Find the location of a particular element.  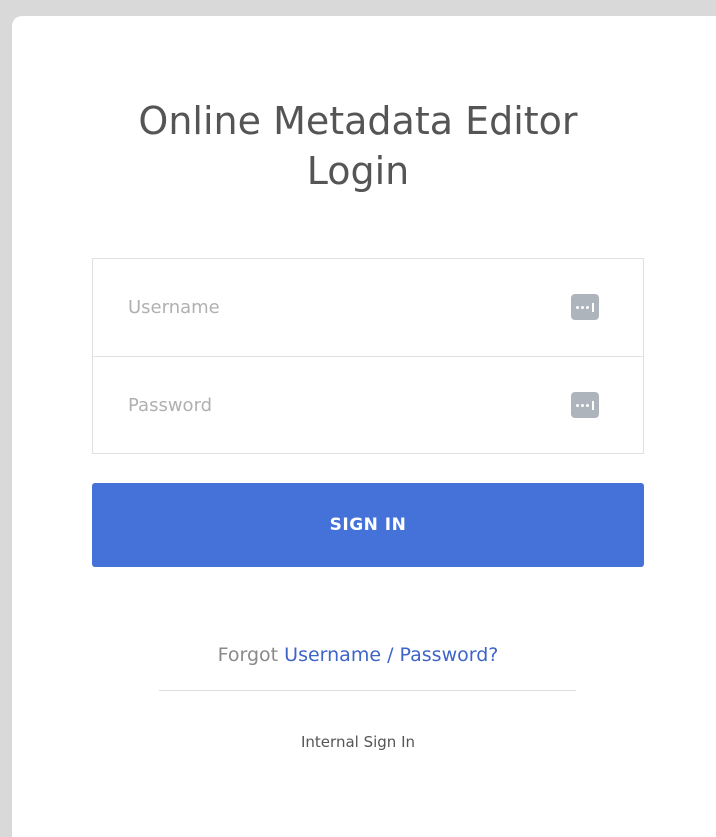

internal-signin: Internal Sign In is located at coordinates (358, 742).